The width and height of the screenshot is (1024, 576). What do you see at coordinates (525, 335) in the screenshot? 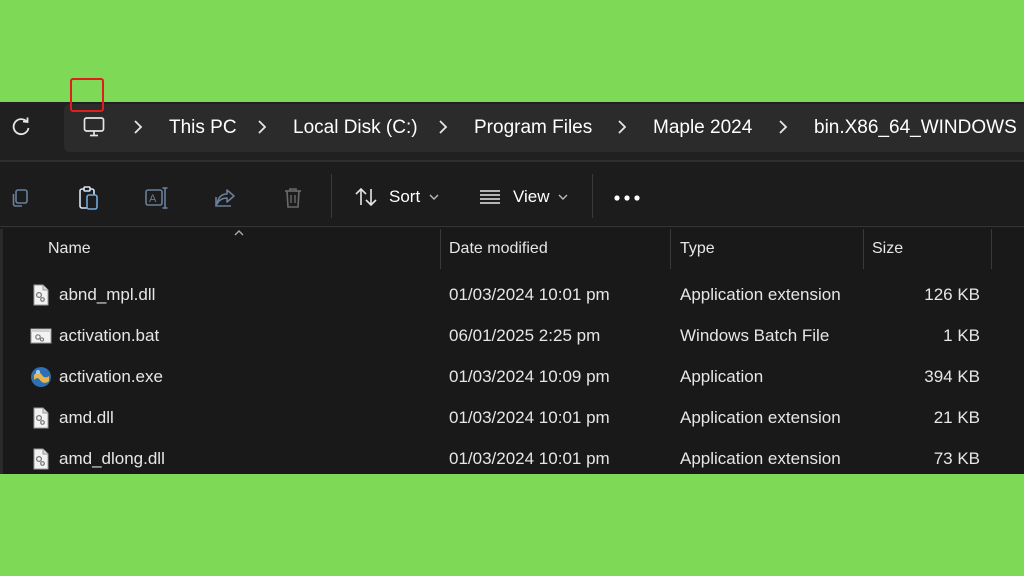
I see `file-date: 06/01/2025 2:25 pm` at bounding box center [525, 335].